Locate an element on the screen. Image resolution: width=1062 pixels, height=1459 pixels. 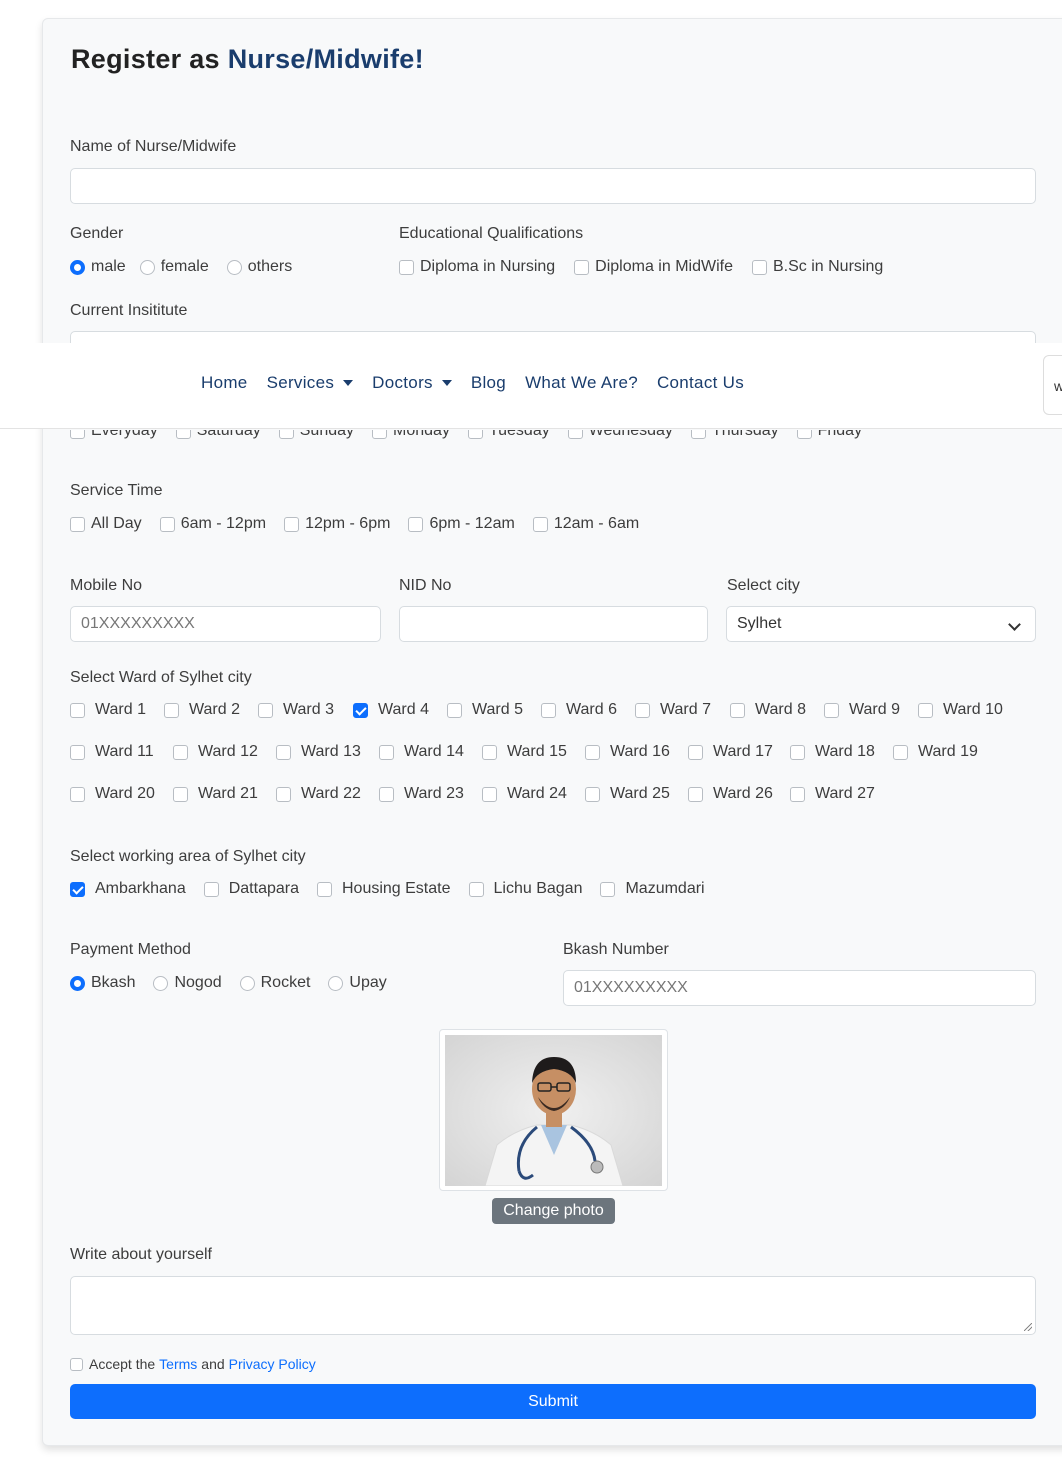
area-ambarkhana-option: Ambarkhana is located at coordinates (128, 889).